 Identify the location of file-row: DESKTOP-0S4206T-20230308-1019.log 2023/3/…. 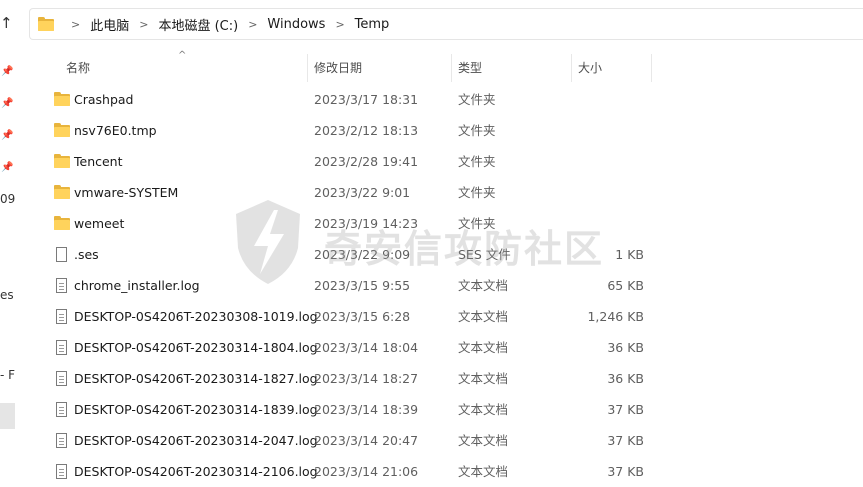
(351, 316).